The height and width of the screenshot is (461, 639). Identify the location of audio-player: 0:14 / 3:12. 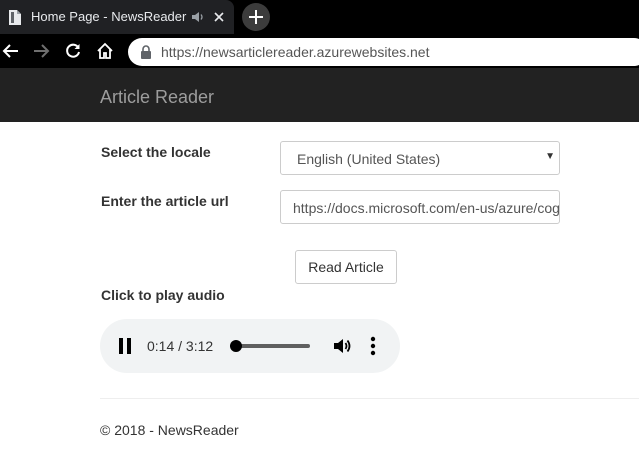
(250, 346).